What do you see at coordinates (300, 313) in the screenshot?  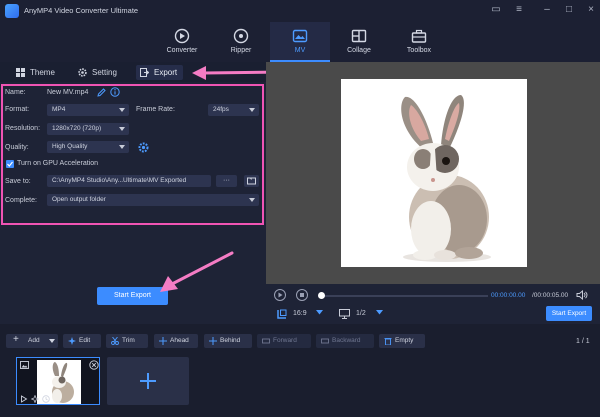 I see `aspect-ratio-value: 16:9` at bounding box center [300, 313].